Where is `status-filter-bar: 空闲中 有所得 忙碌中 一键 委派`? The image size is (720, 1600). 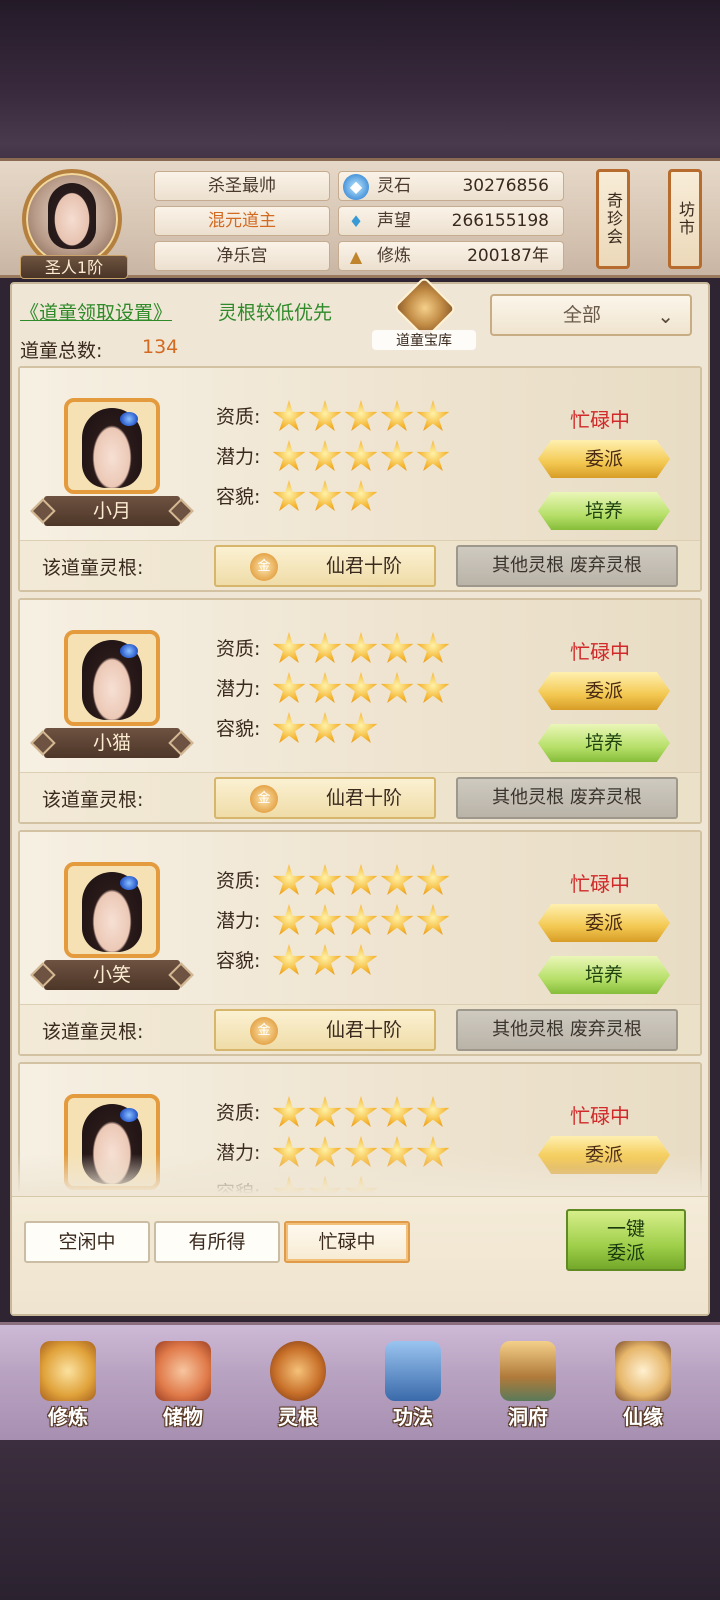
status-filter-bar: 空闲中 有所得 忙碌中 一键 委派 is located at coordinates (360, 1255).